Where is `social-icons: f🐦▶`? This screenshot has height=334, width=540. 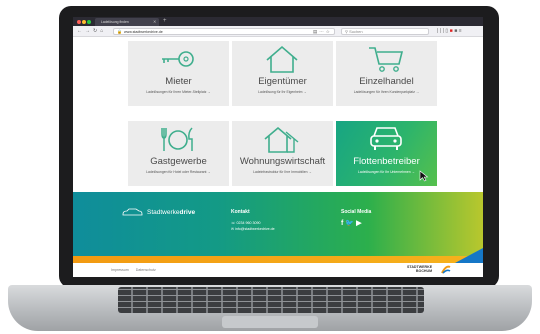 social-icons: f🐦▶ is located at coordinates (356, 223).